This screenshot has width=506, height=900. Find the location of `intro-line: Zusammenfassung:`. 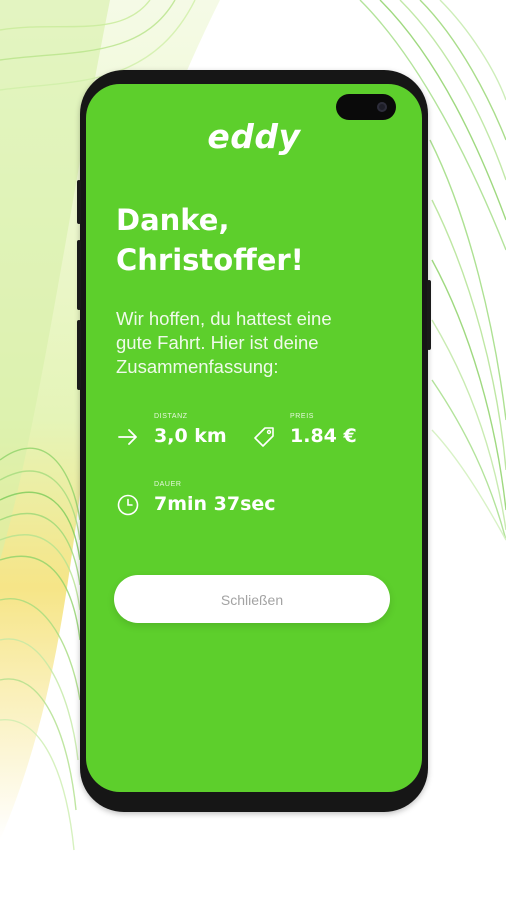

intro-line: Zusammenfassung: is located at coordinates (197, 366).